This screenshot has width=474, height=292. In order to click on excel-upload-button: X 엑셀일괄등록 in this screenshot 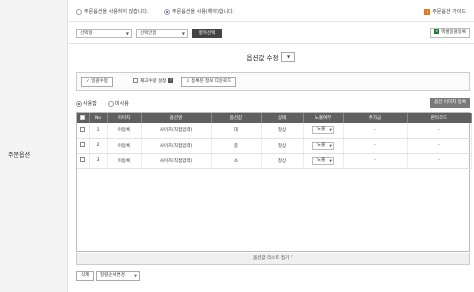, I will do `click(450, 33)`.